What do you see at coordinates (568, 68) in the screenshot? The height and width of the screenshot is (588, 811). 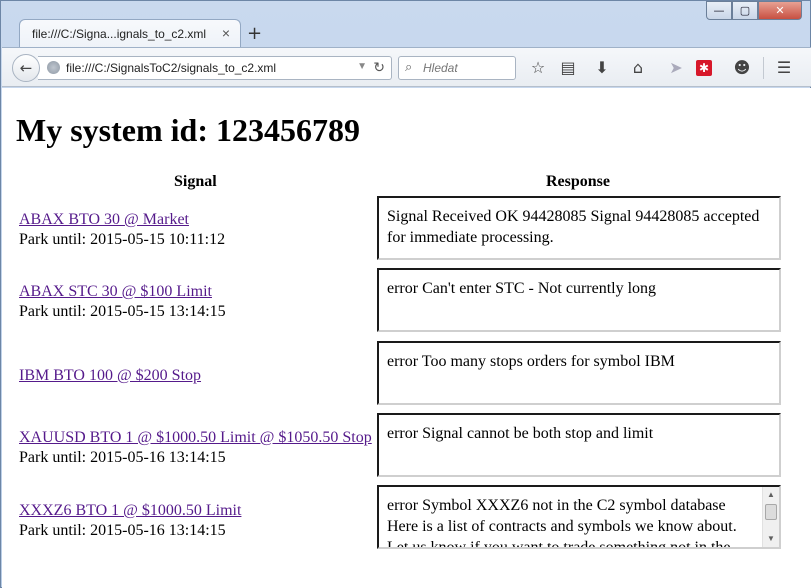 I see `reading-list-icon: ▤` at bounding box center [568, 68].